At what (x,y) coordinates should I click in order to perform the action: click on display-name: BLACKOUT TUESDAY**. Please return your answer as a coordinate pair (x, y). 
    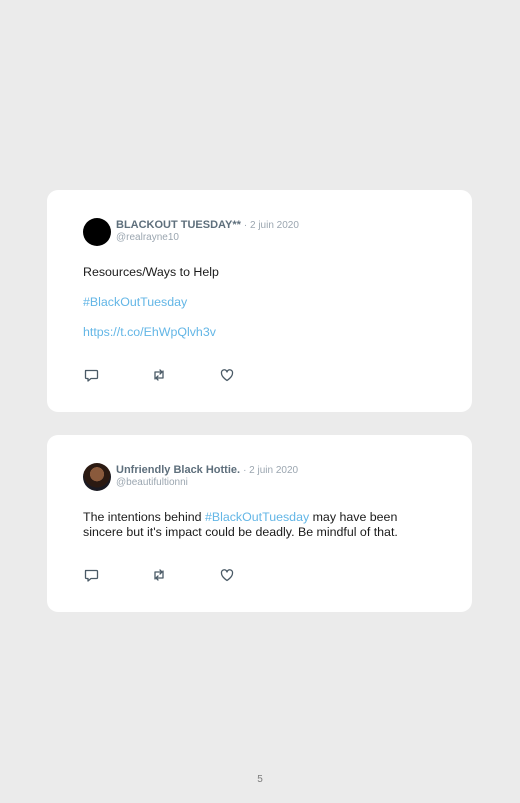
    Looking at the image, I should click on (178, 226).